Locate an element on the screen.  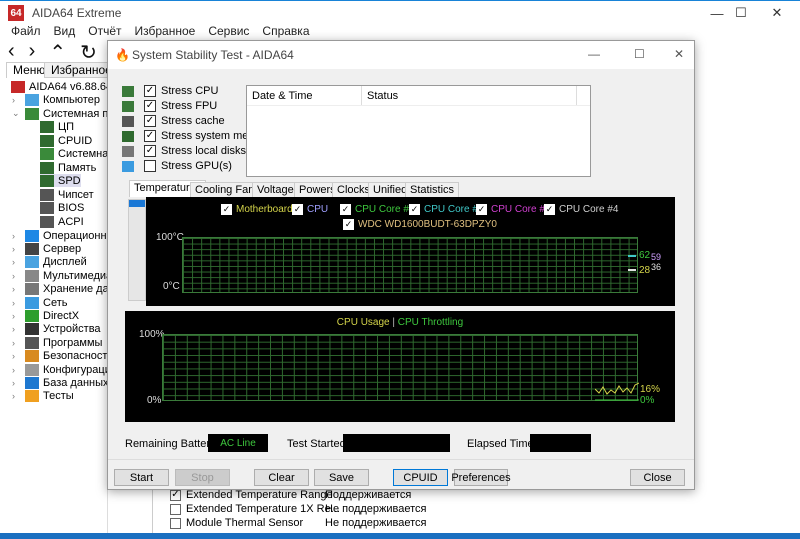
legend-item: ✓ CPU Core #3 is located at coordinates (513, 209).